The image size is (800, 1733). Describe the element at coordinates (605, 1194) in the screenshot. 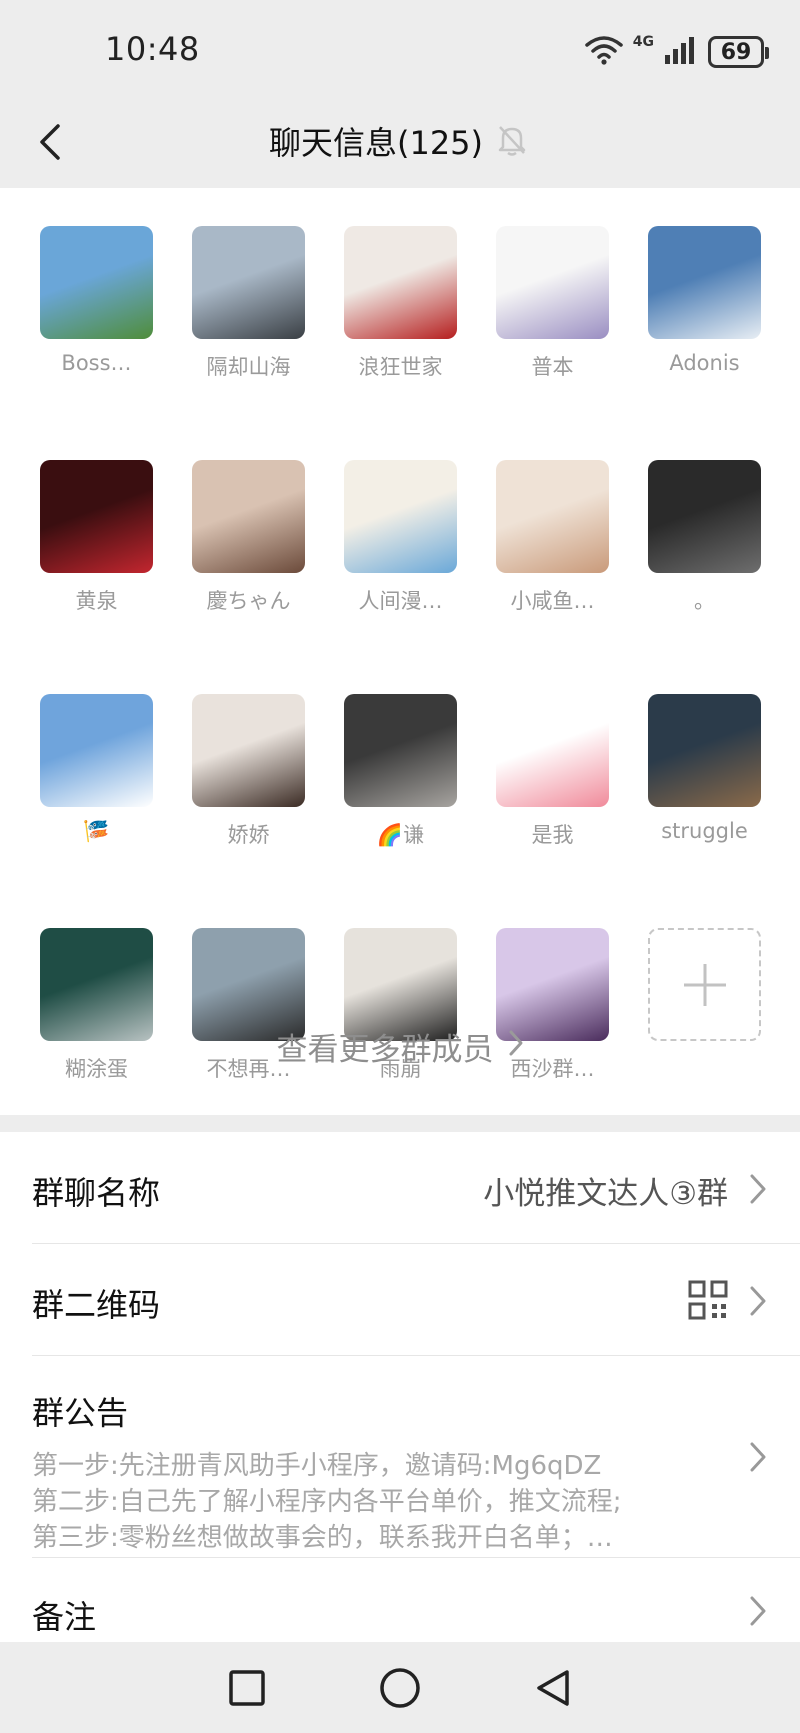

I see `group-name-value: 小悦推文达人③群` at that location.